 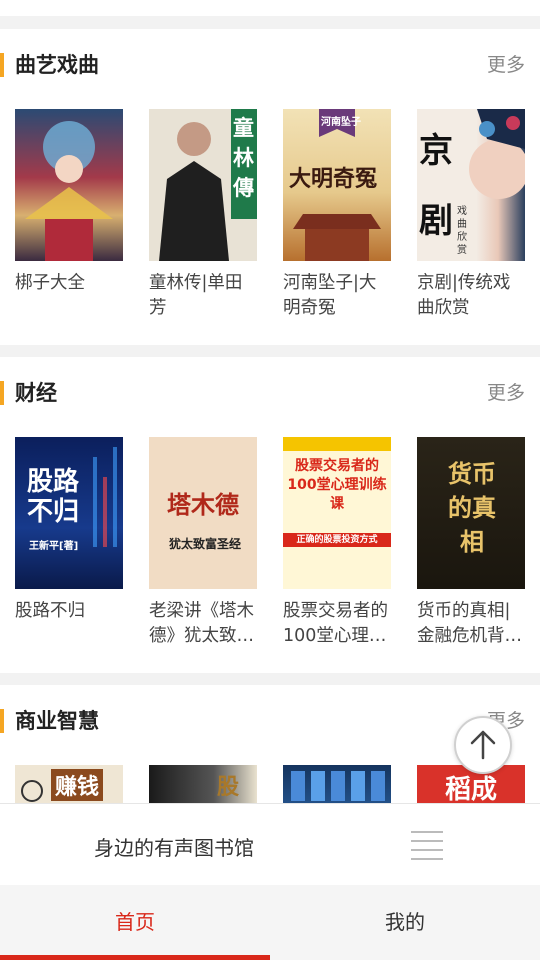 I want to click on cover-subtitle: 犹太致富圣经, so click(x=205, y=544).